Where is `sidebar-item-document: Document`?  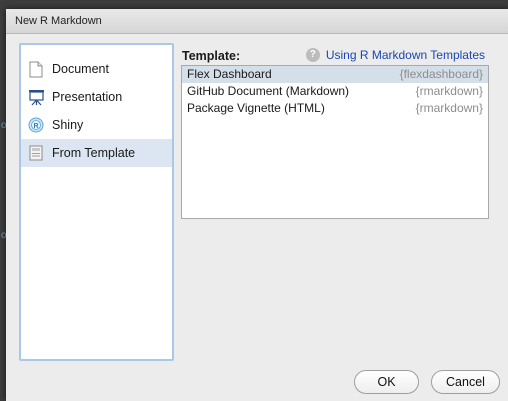
sidebar-item-document: Document is located at coordinates (96, 69).